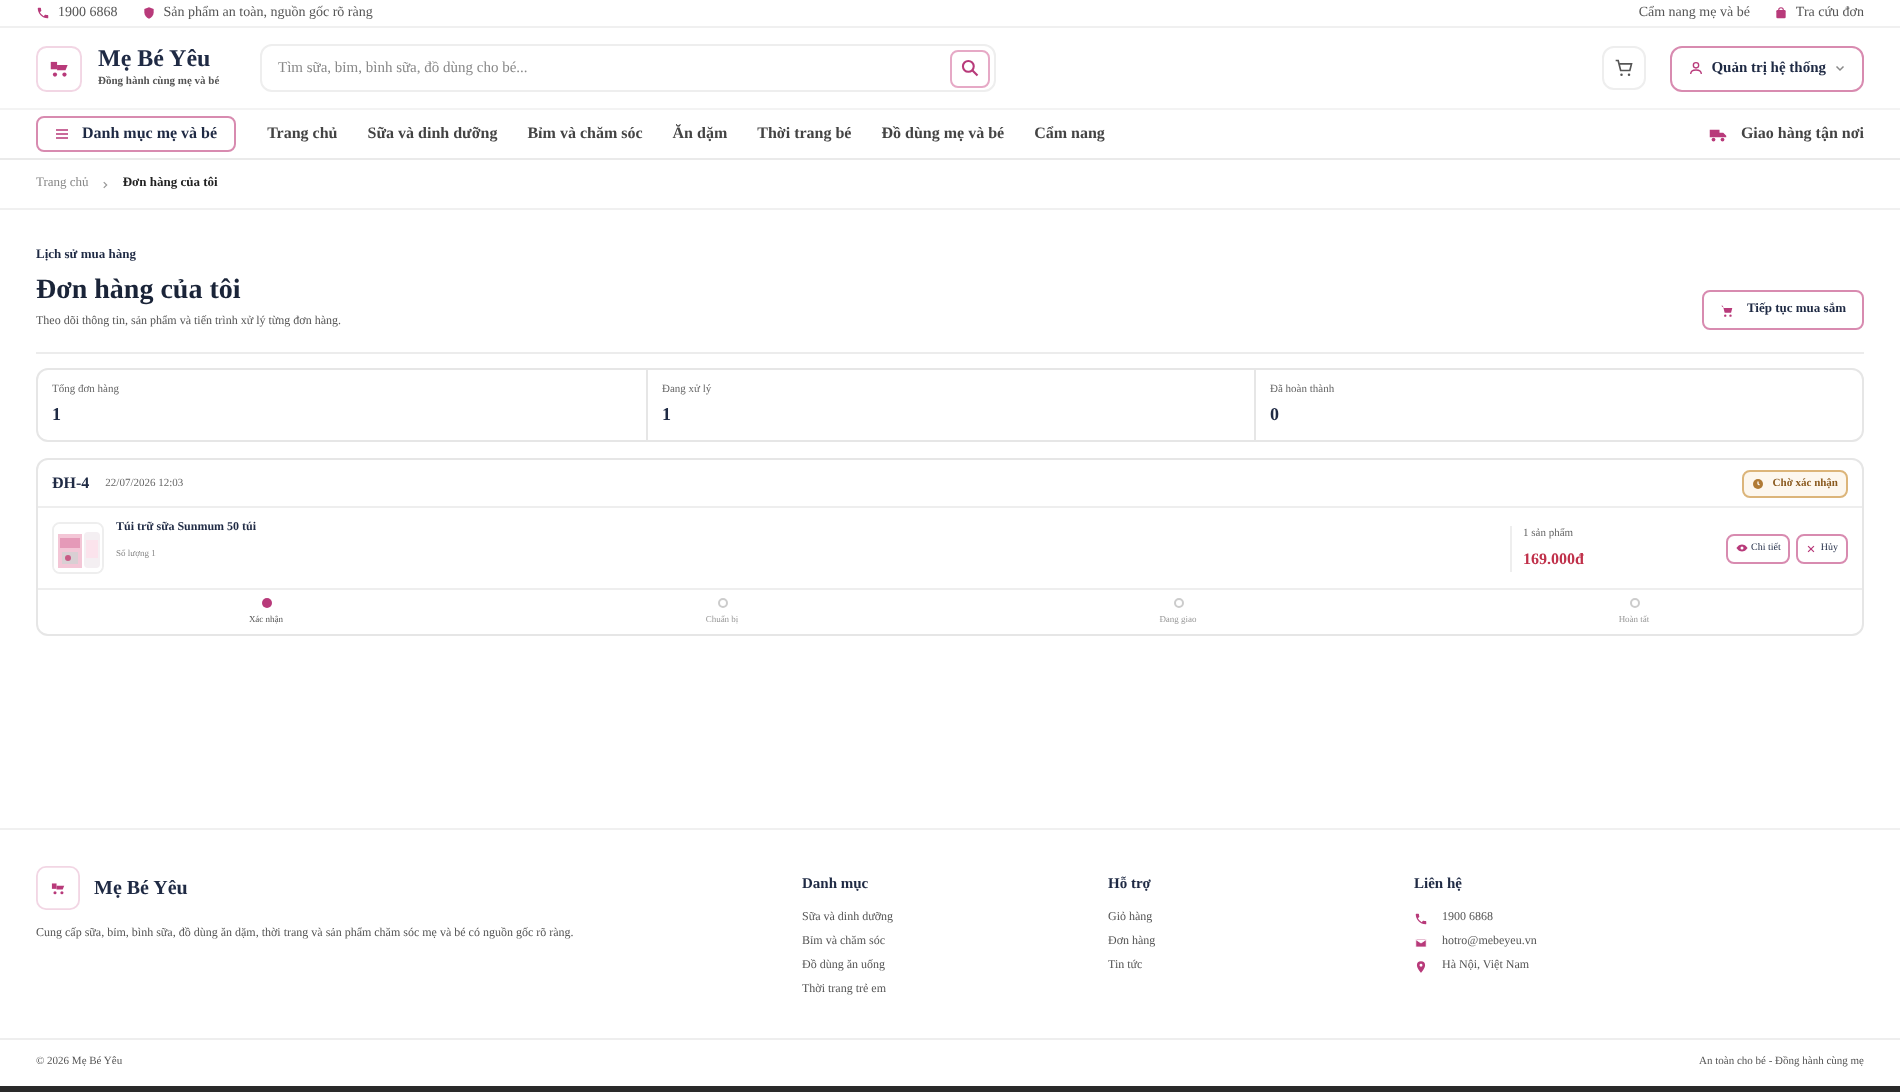  I want to click on search-icon, so click(970, 68).